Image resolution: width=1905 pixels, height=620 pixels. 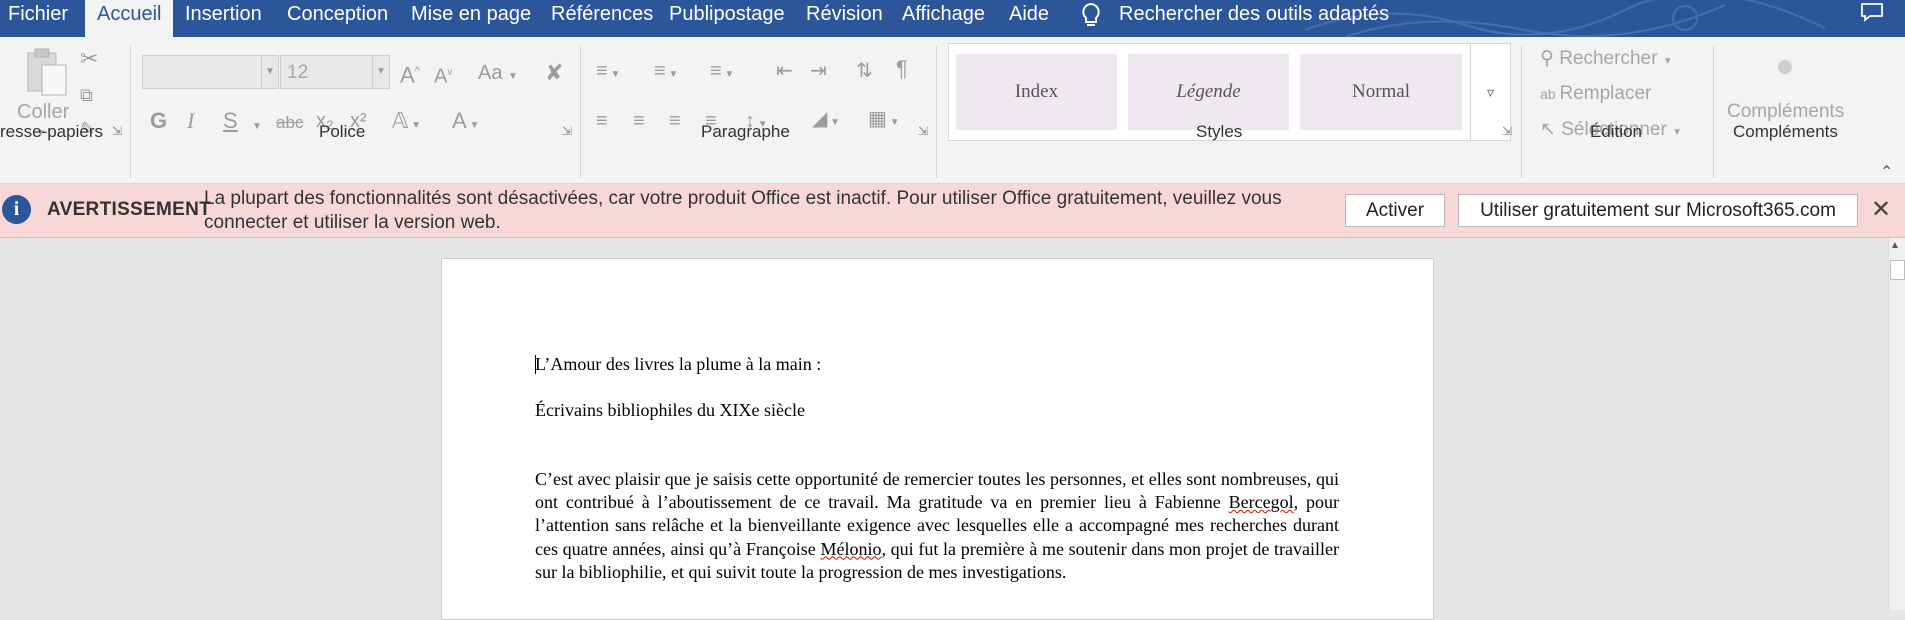 What do you see at coordinates (1605, 93) in the screenshot?
I see `replace-label: Remplacer` at bounding box center [1605, 93].